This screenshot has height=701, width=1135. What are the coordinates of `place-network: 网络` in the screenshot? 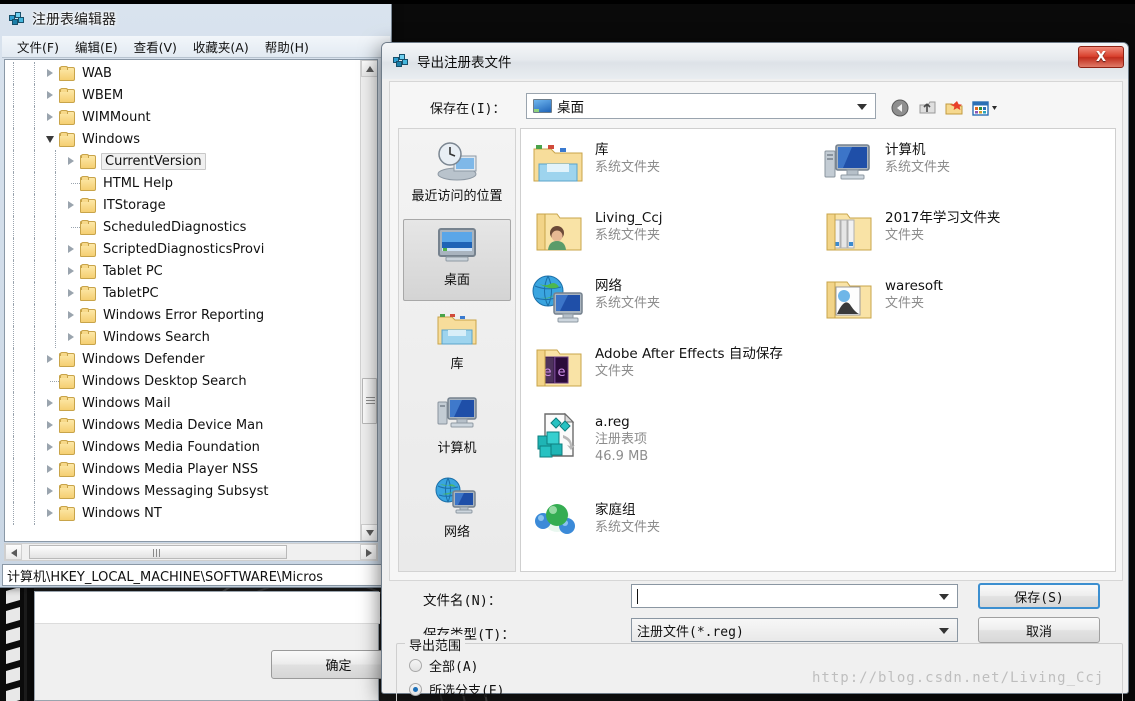 It's located at (457, 512).